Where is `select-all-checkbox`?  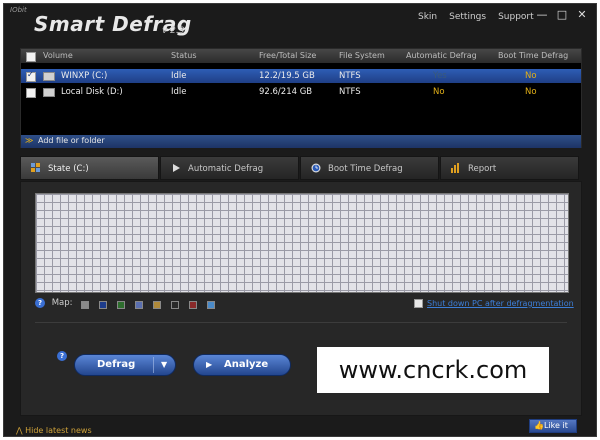
select-all-checkbox is located at coordinates (31, 57).